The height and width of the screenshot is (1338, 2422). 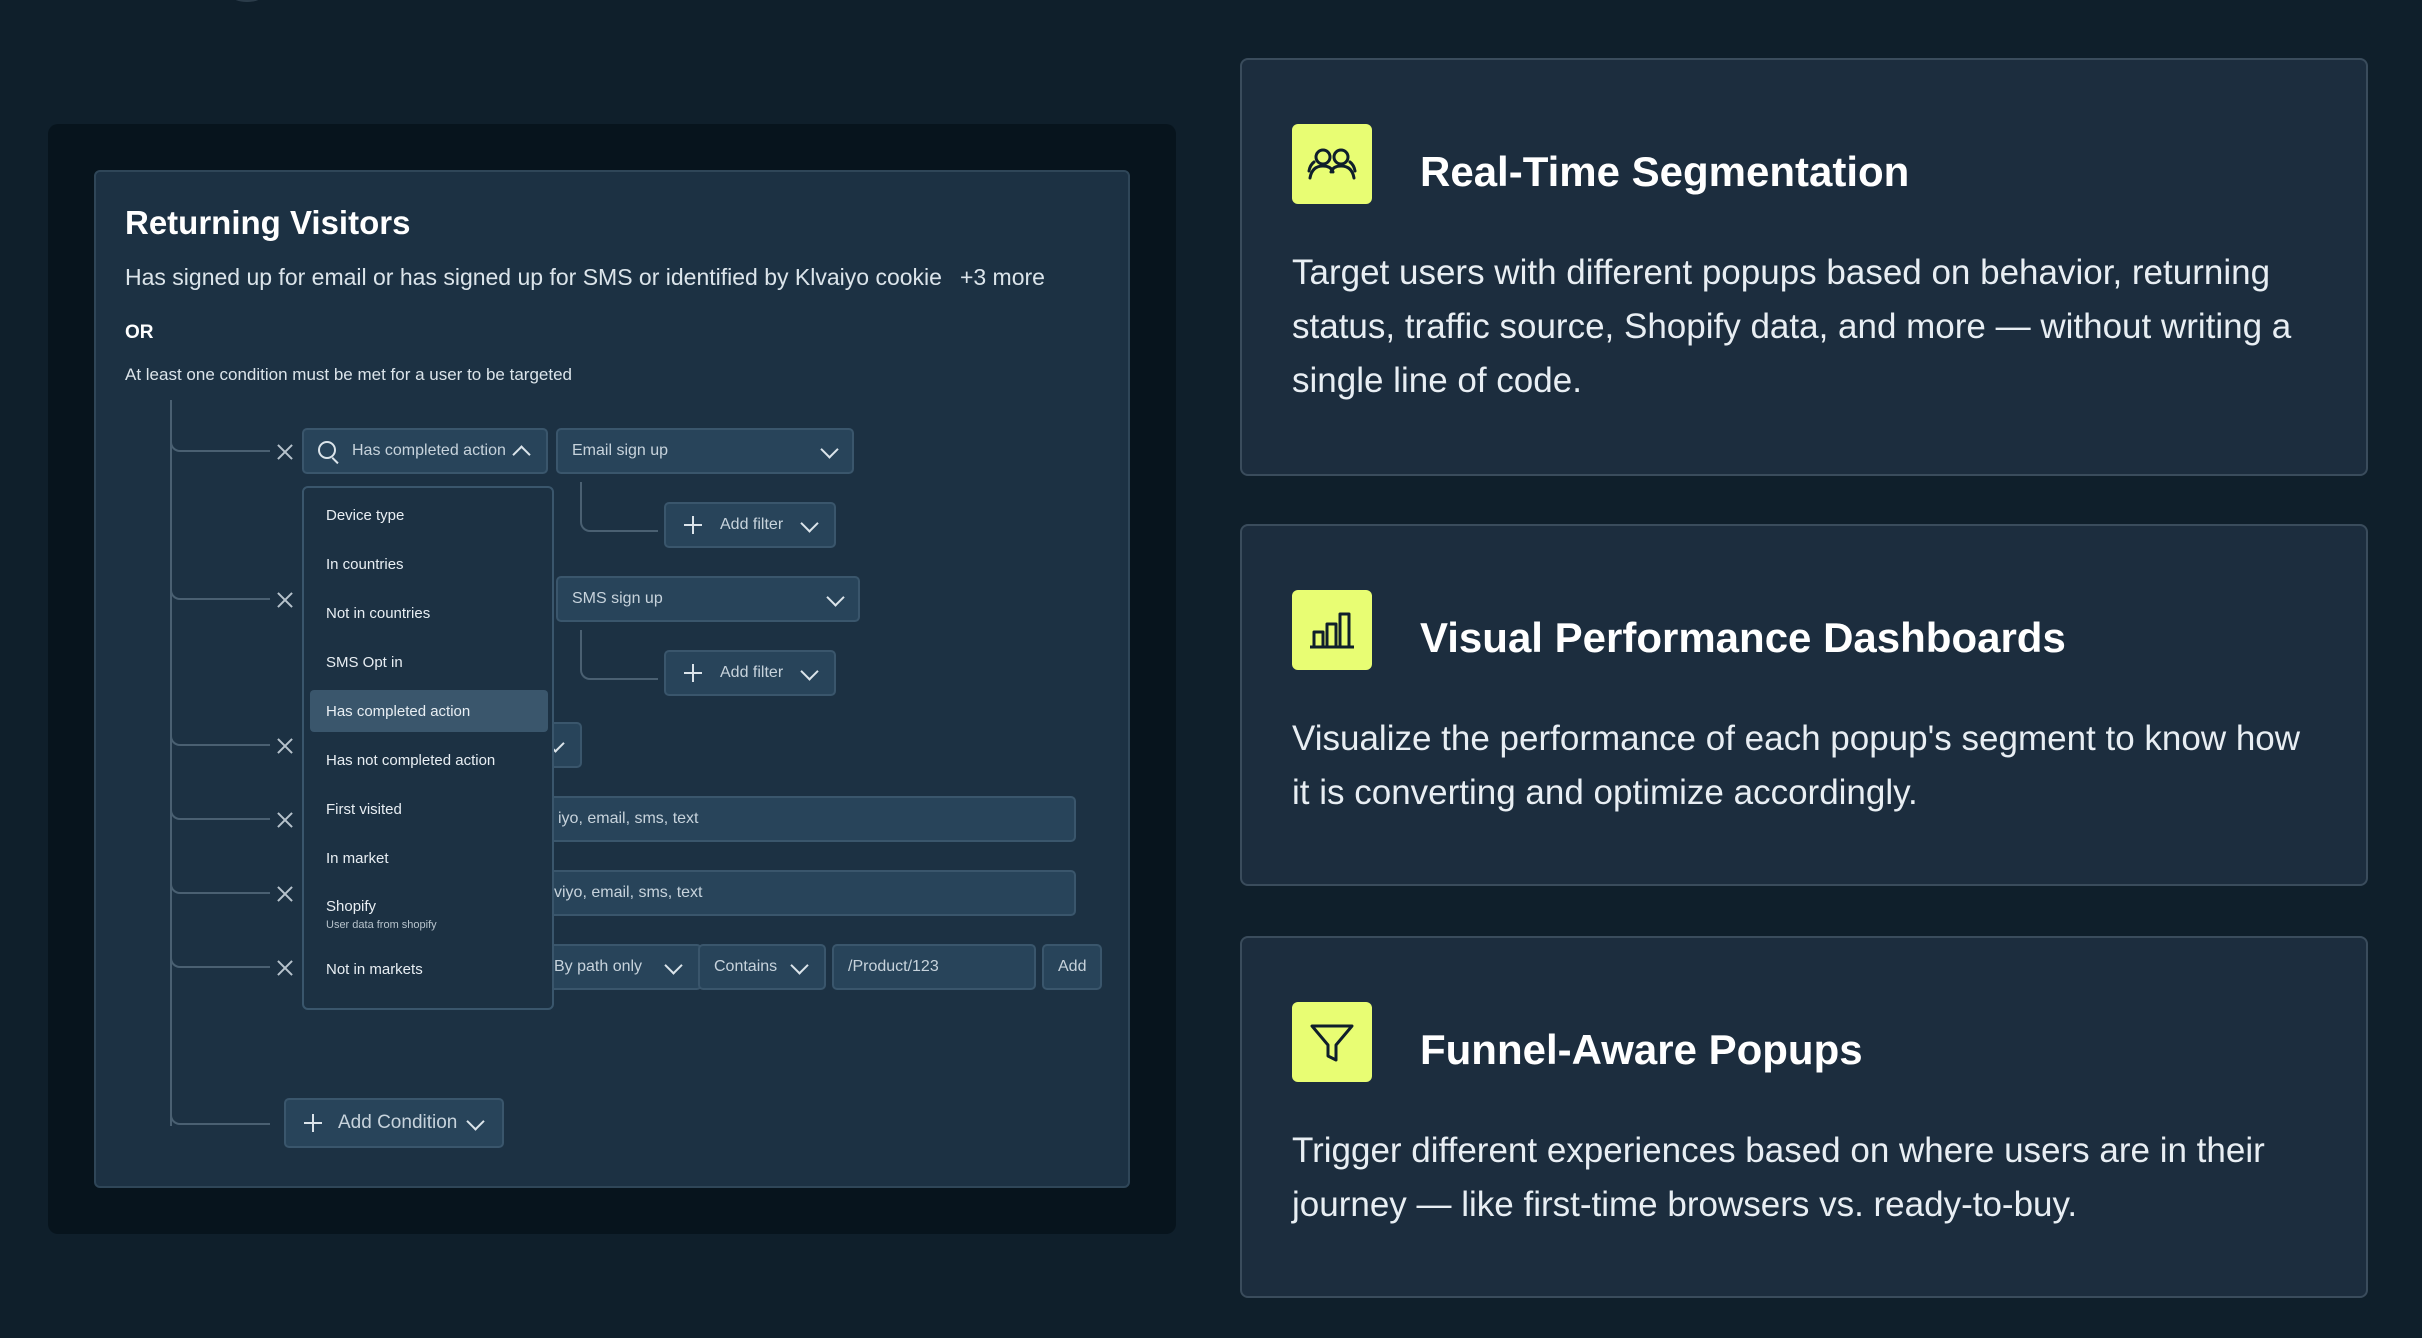 I want to click on add-condition-label: Add Condition, so click(x=398, y=1122).